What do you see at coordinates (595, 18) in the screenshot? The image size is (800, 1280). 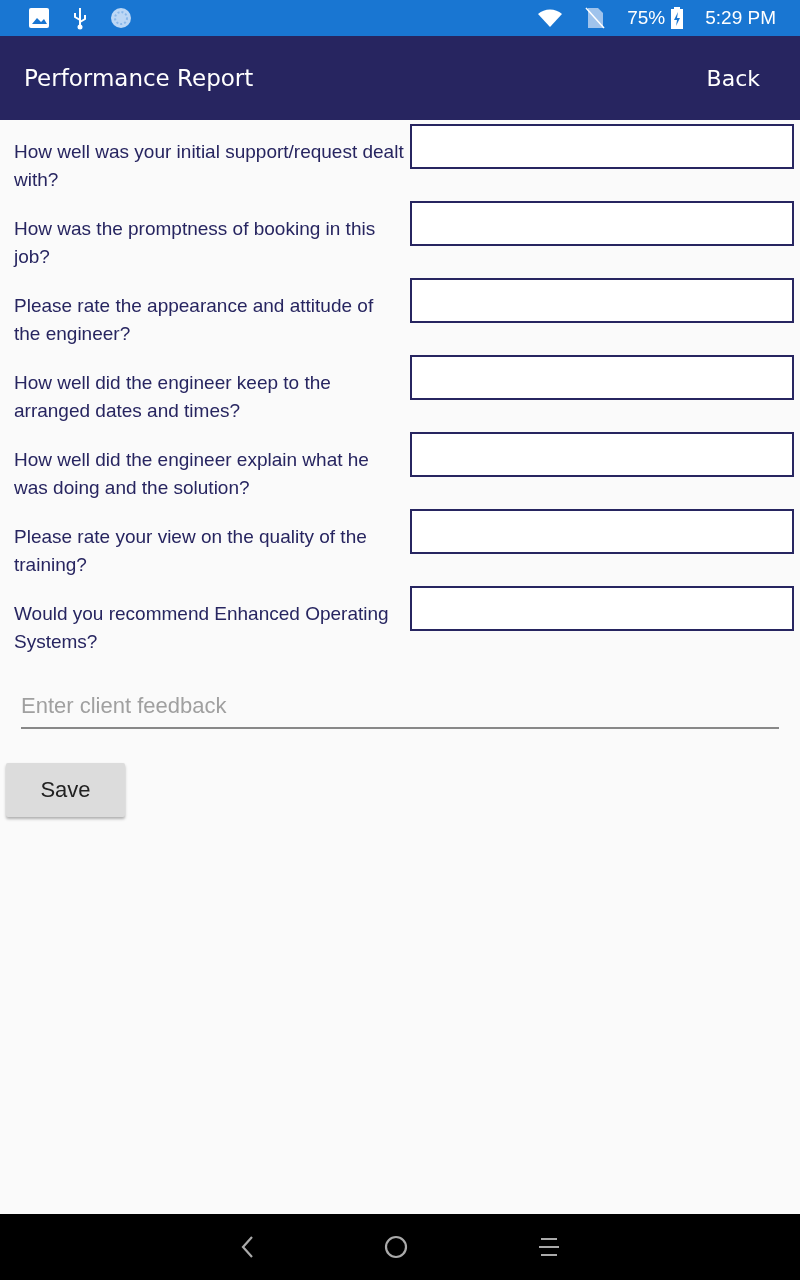 I see `no-sim-icon` at bounding box center [595, 18].